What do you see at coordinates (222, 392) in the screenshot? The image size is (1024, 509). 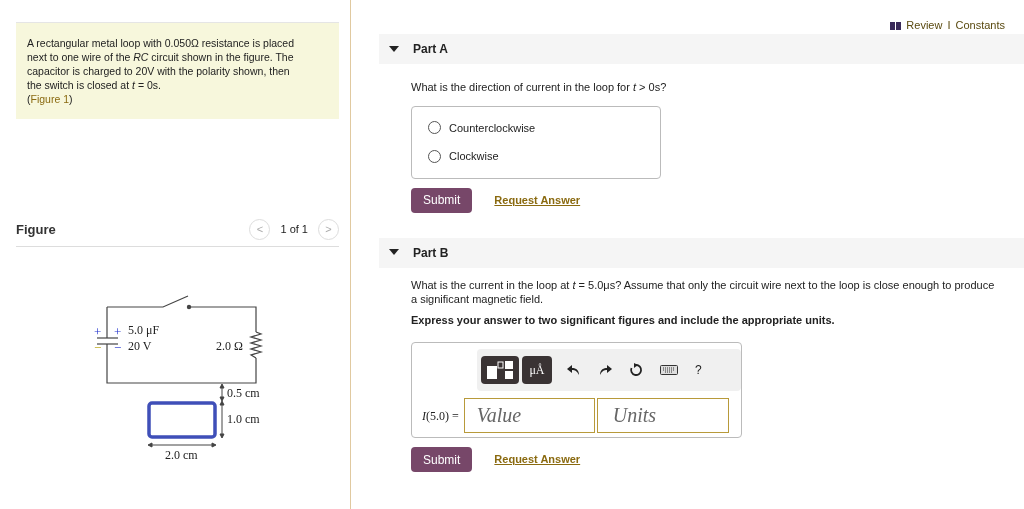 I see `gap-arrow` at bounding box center [222, 392].